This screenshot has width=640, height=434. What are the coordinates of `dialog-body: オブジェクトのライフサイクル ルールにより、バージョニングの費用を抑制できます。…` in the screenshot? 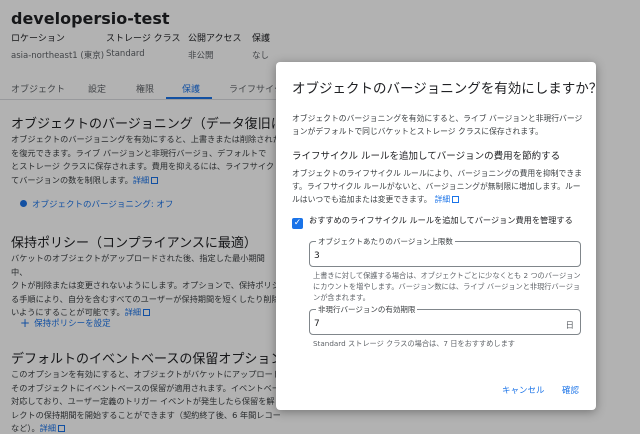 It's located at (438, 186).